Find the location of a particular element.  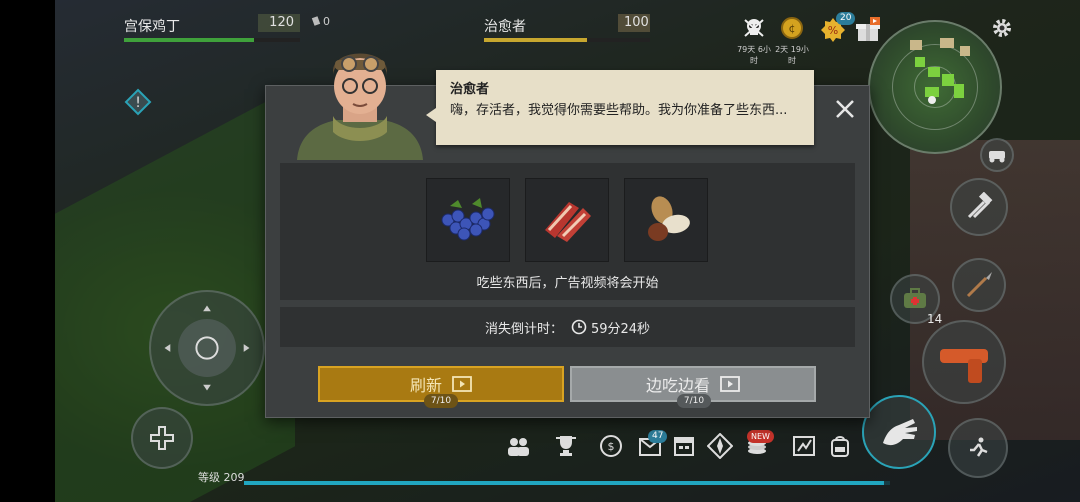

running-icon is located at coordinates (979, 447).